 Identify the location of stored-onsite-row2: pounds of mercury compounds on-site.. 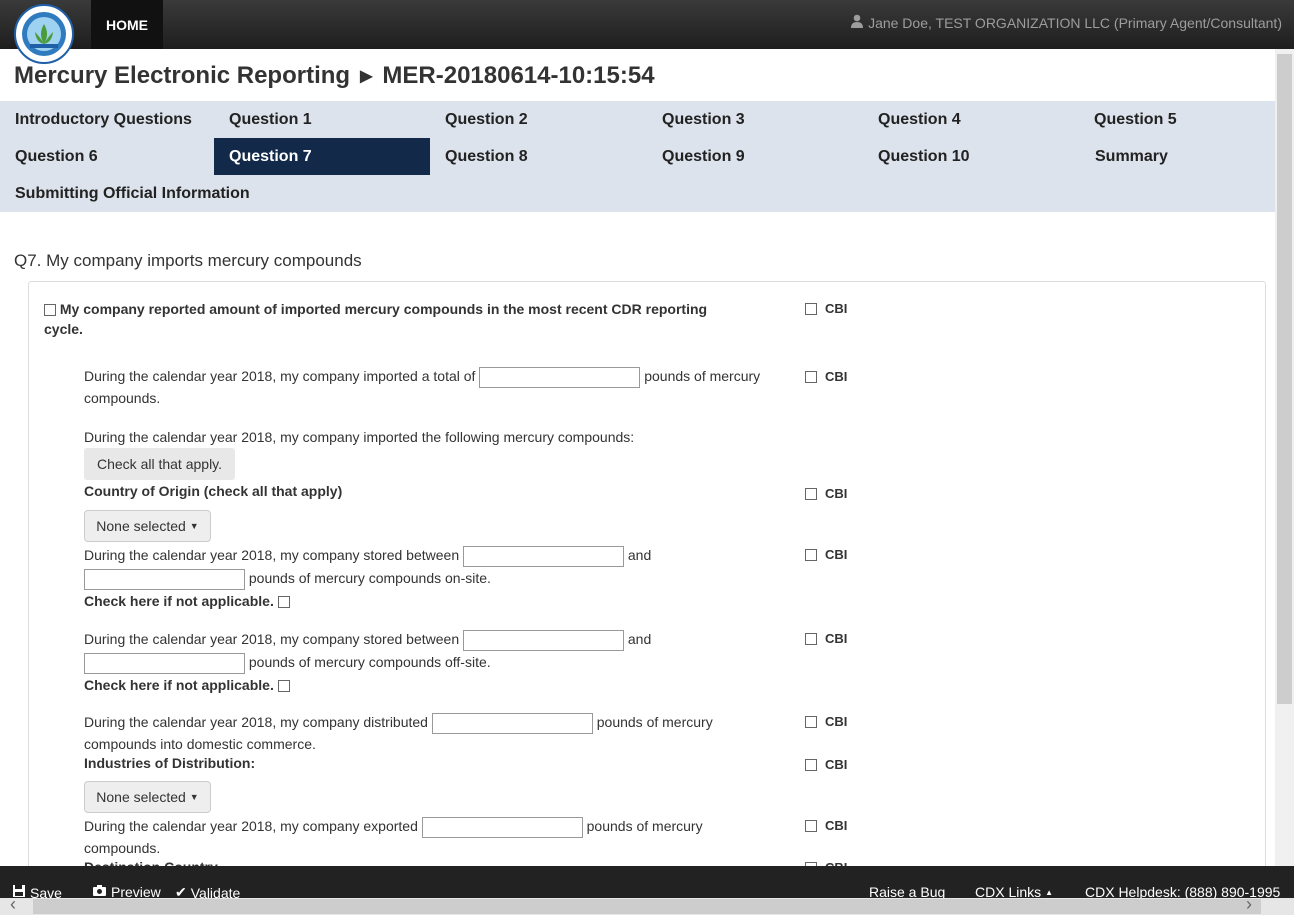
(434, 579).